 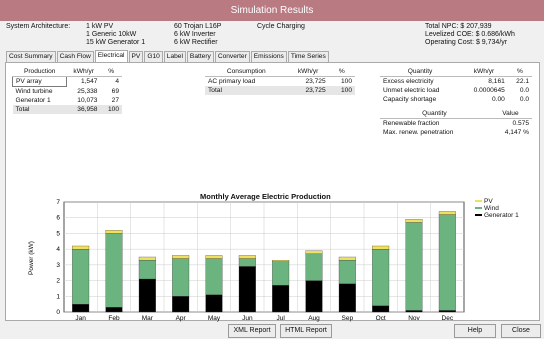 What do you see at coordinates (281, 318) in the screenshot?
I see `x-tick-label: Jul` at bounding box center [281, 318].